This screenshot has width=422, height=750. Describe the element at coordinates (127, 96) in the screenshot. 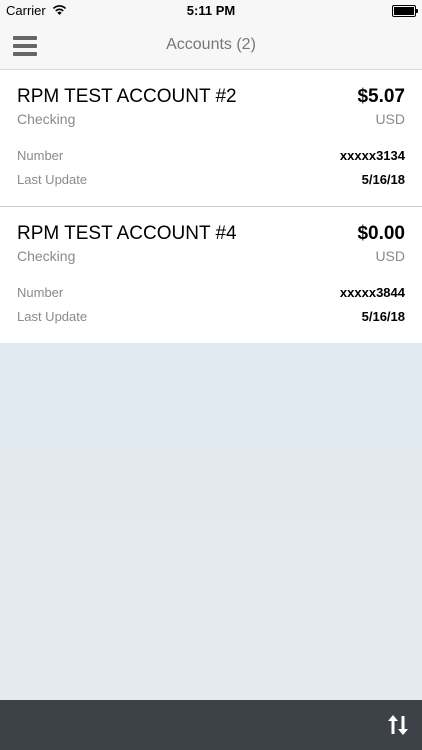

I see `account-name: RPM TEST ACCOUNT #2` at that location.